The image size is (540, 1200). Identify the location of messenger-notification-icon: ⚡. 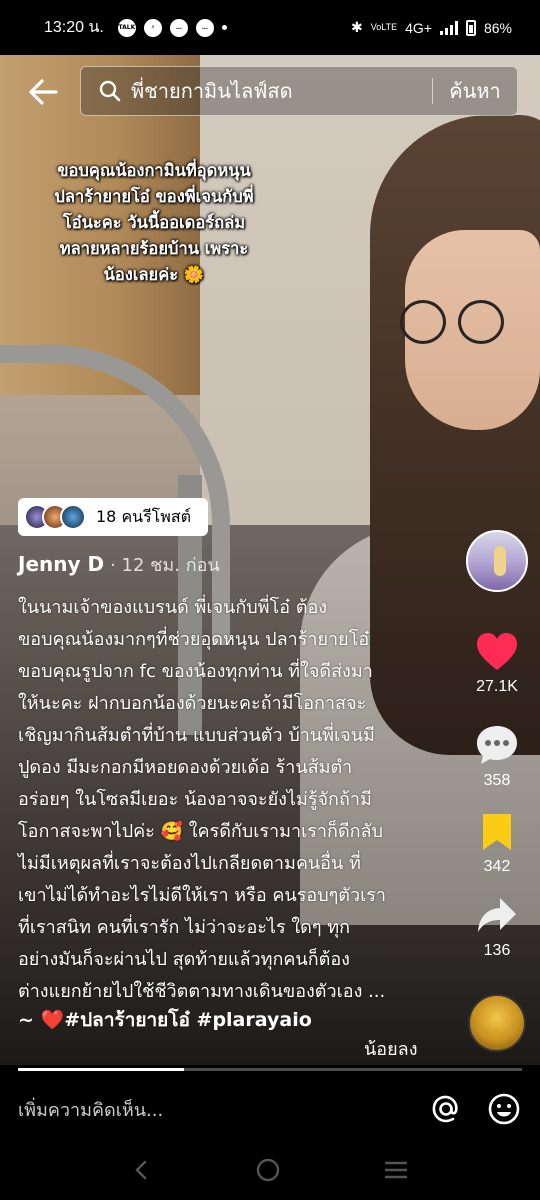
(152, 27).